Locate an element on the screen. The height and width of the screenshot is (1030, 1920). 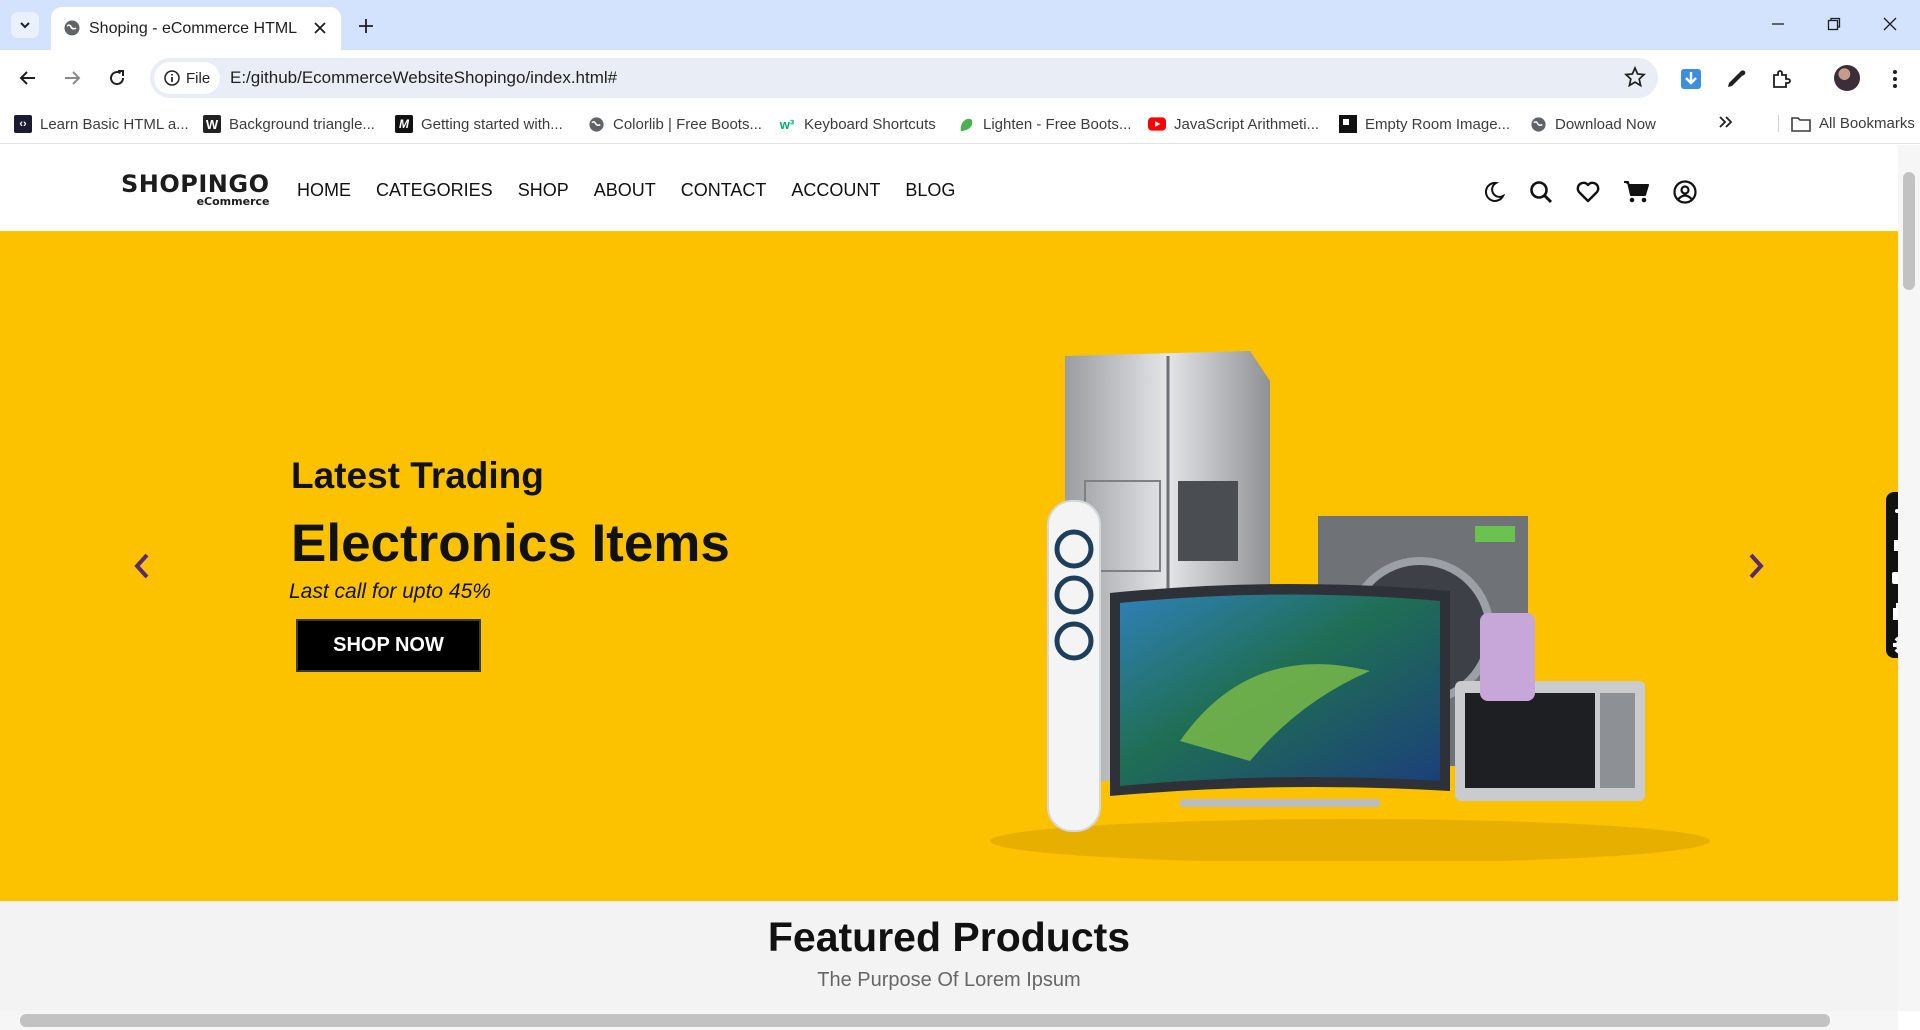
reload-icon is located at coordinates (117, 78).